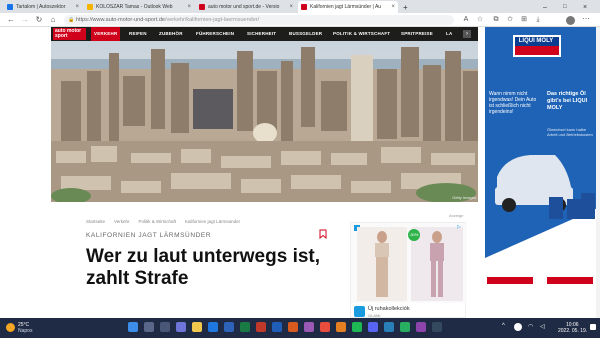  What do you see at coordinates (171, 34) in the screenshot?
I see `nav-item-zubehoer: ZUBEHÖR` at bounding box center [171, 34].